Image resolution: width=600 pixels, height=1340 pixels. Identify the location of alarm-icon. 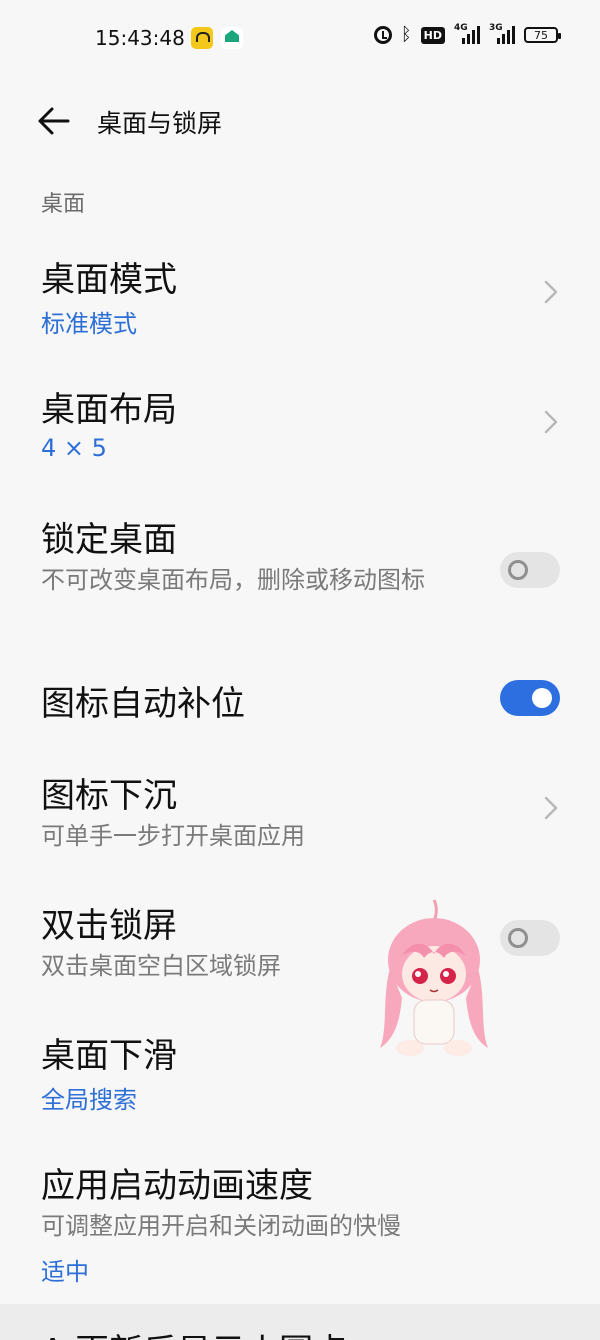
(382, 35).